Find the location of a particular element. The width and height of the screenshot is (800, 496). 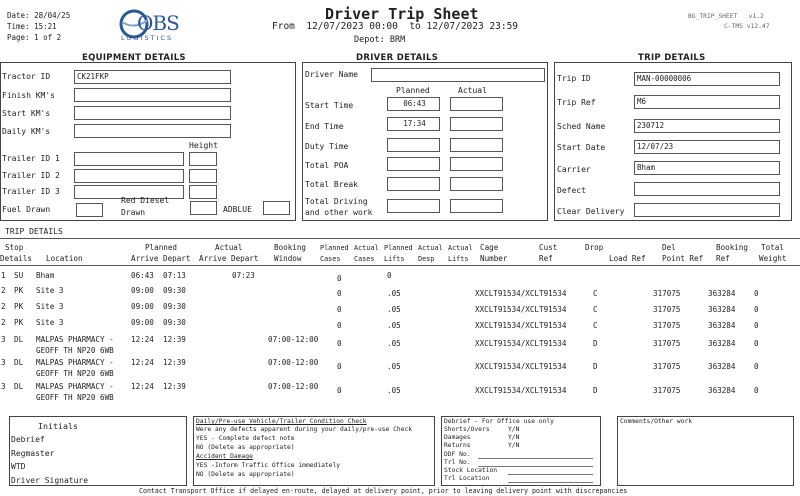

duty-time-planned is located at coordinates (413, 145).